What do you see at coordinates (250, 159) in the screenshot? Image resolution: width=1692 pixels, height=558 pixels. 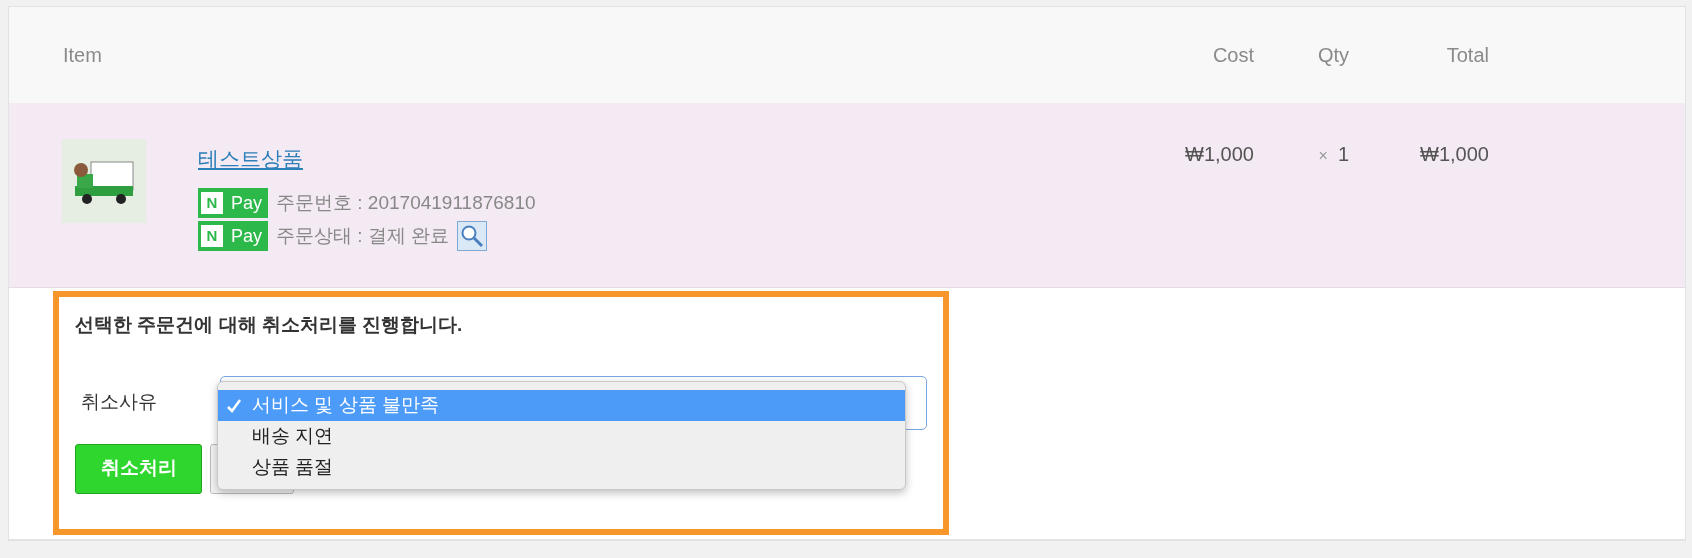 I see `product-link: 테스트상품` at bounding box center [250, 159].